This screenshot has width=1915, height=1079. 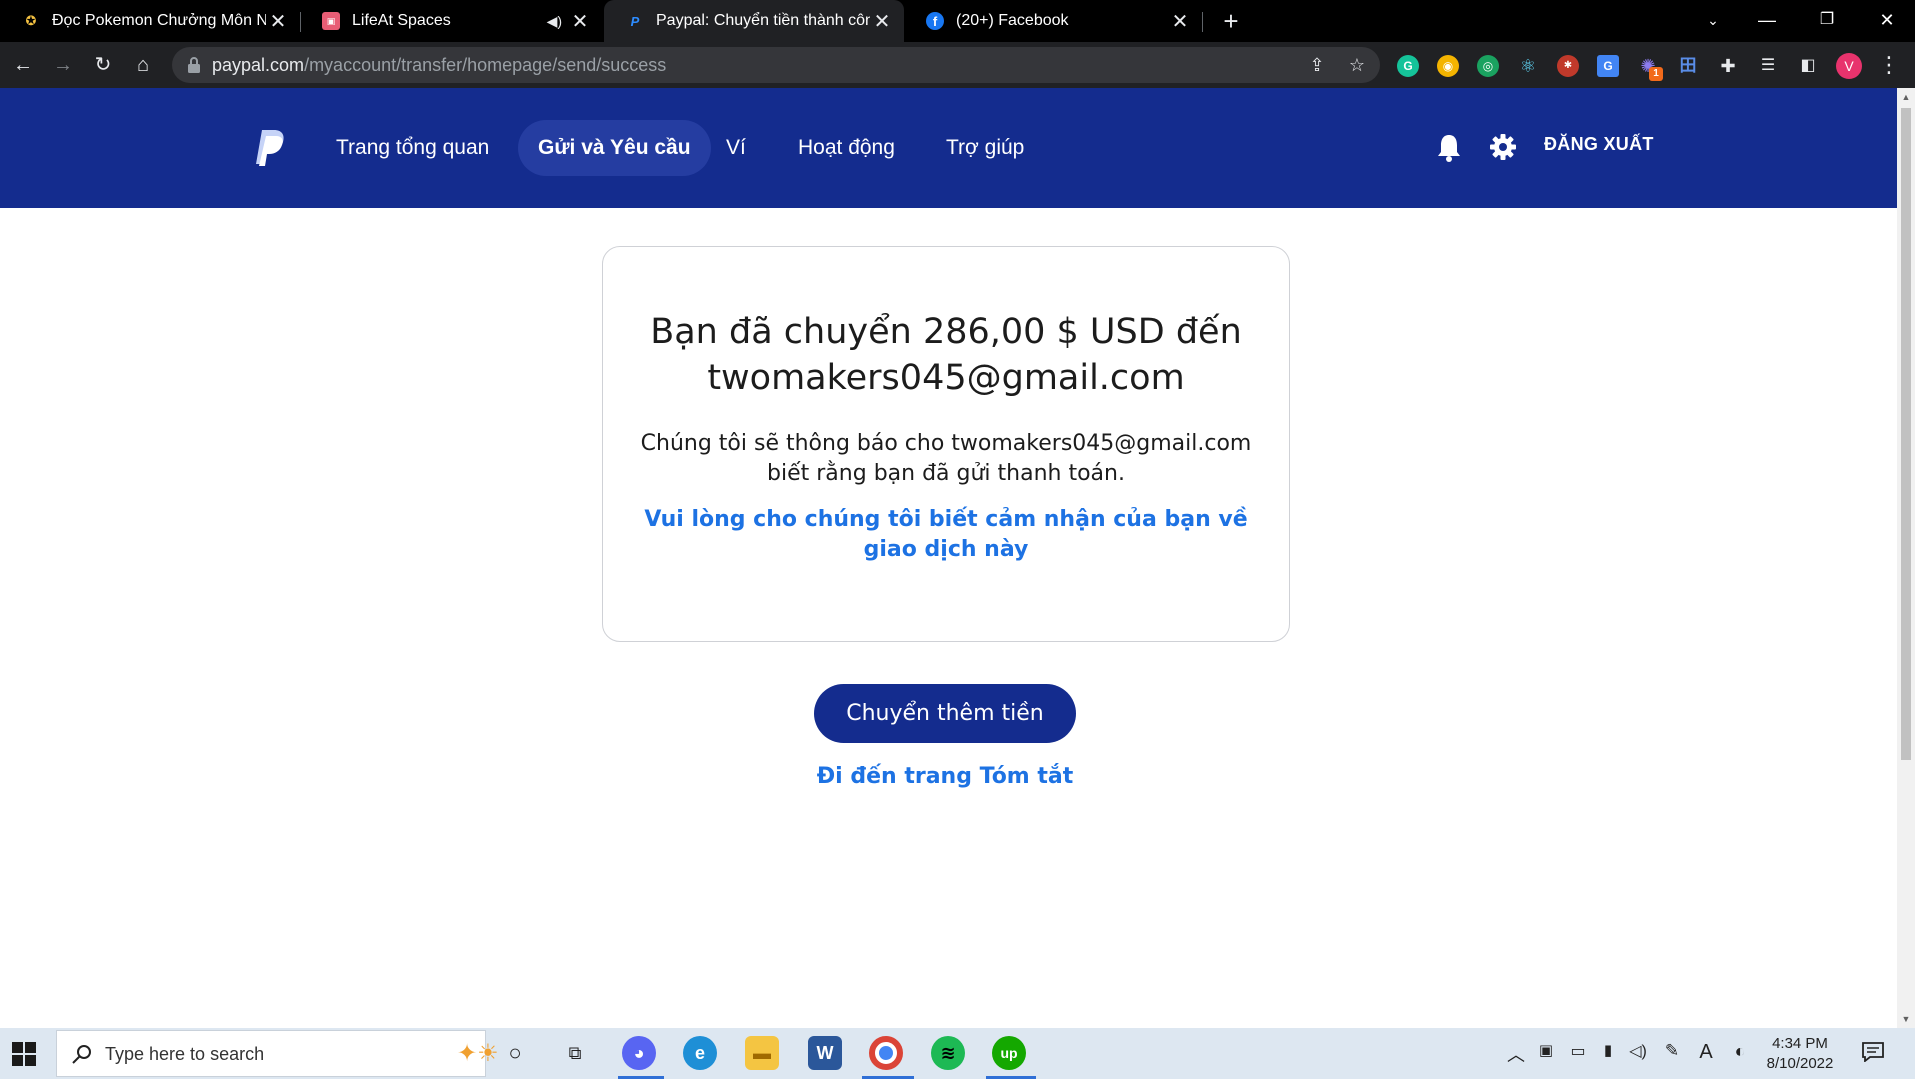 What do you see at coordinates (159, 20) in the screenshot?
I see `tab-title: Đọc Pokemon Chưởng Môn Nhân` at bounding box center [159, 20].